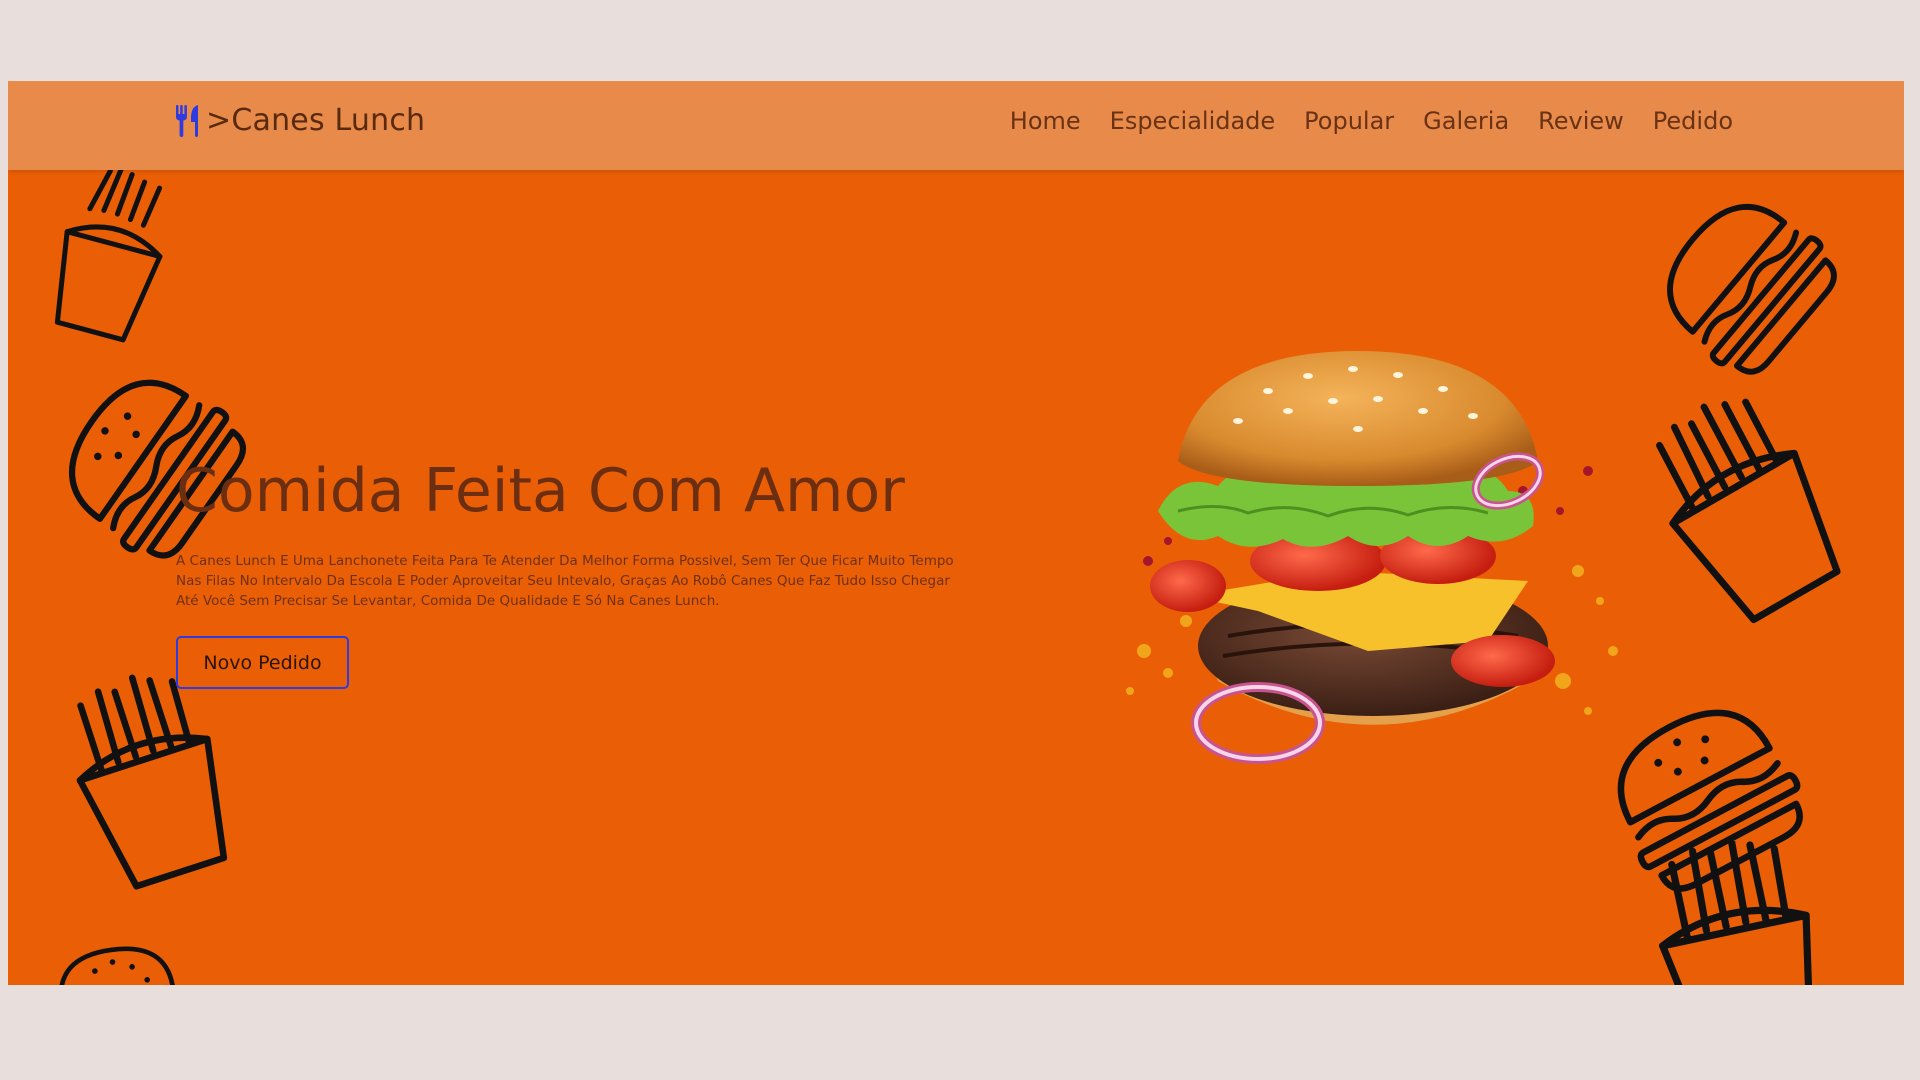  Describe the element at coordinates (187, 120) in the screenshot. I see `fork-knife-icon` at that location.